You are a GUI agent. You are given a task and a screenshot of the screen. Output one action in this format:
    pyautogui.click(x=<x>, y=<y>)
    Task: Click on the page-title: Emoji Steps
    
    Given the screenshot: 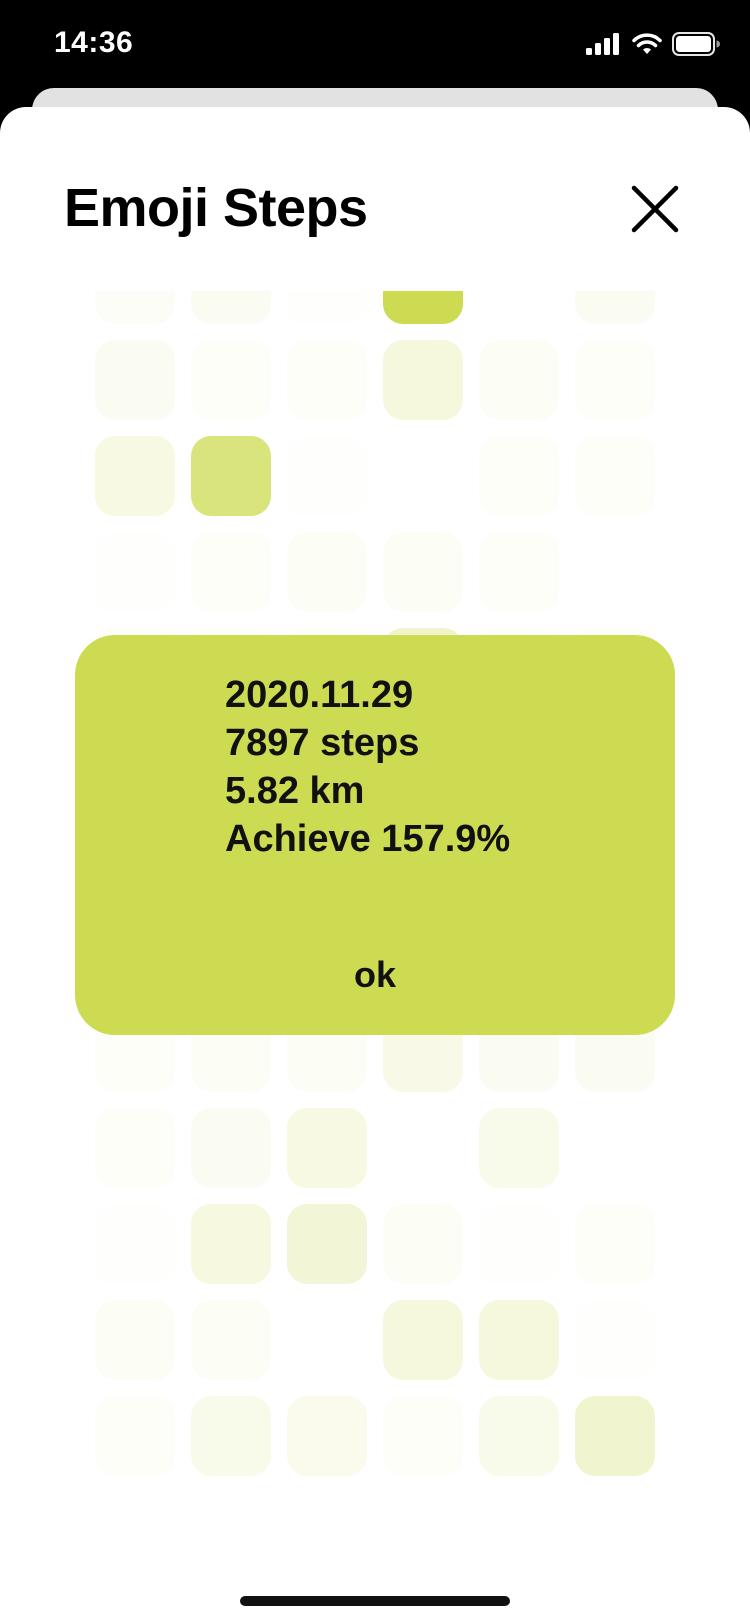 What is the action you would take?
    pyautogui.click(x=216, y=208)
    